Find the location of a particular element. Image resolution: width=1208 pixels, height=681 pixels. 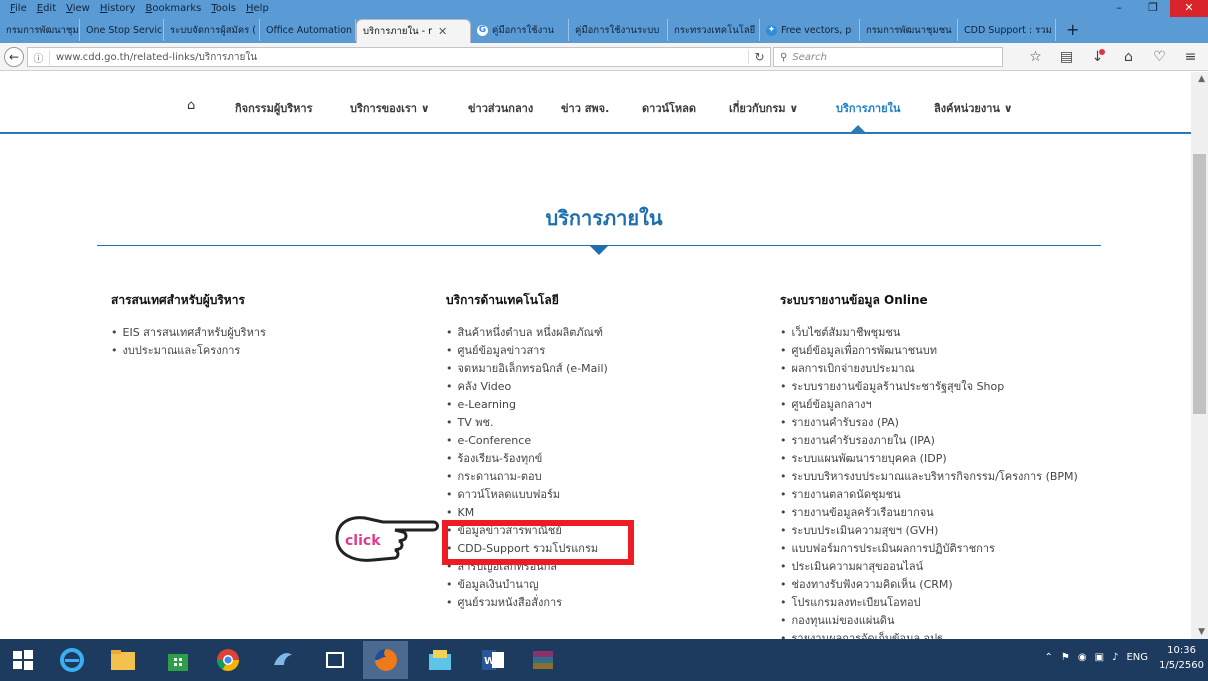

site-nav-agency-links: ลิงค์หน่วยงาน ∨ is located at coordinates (973, 108).